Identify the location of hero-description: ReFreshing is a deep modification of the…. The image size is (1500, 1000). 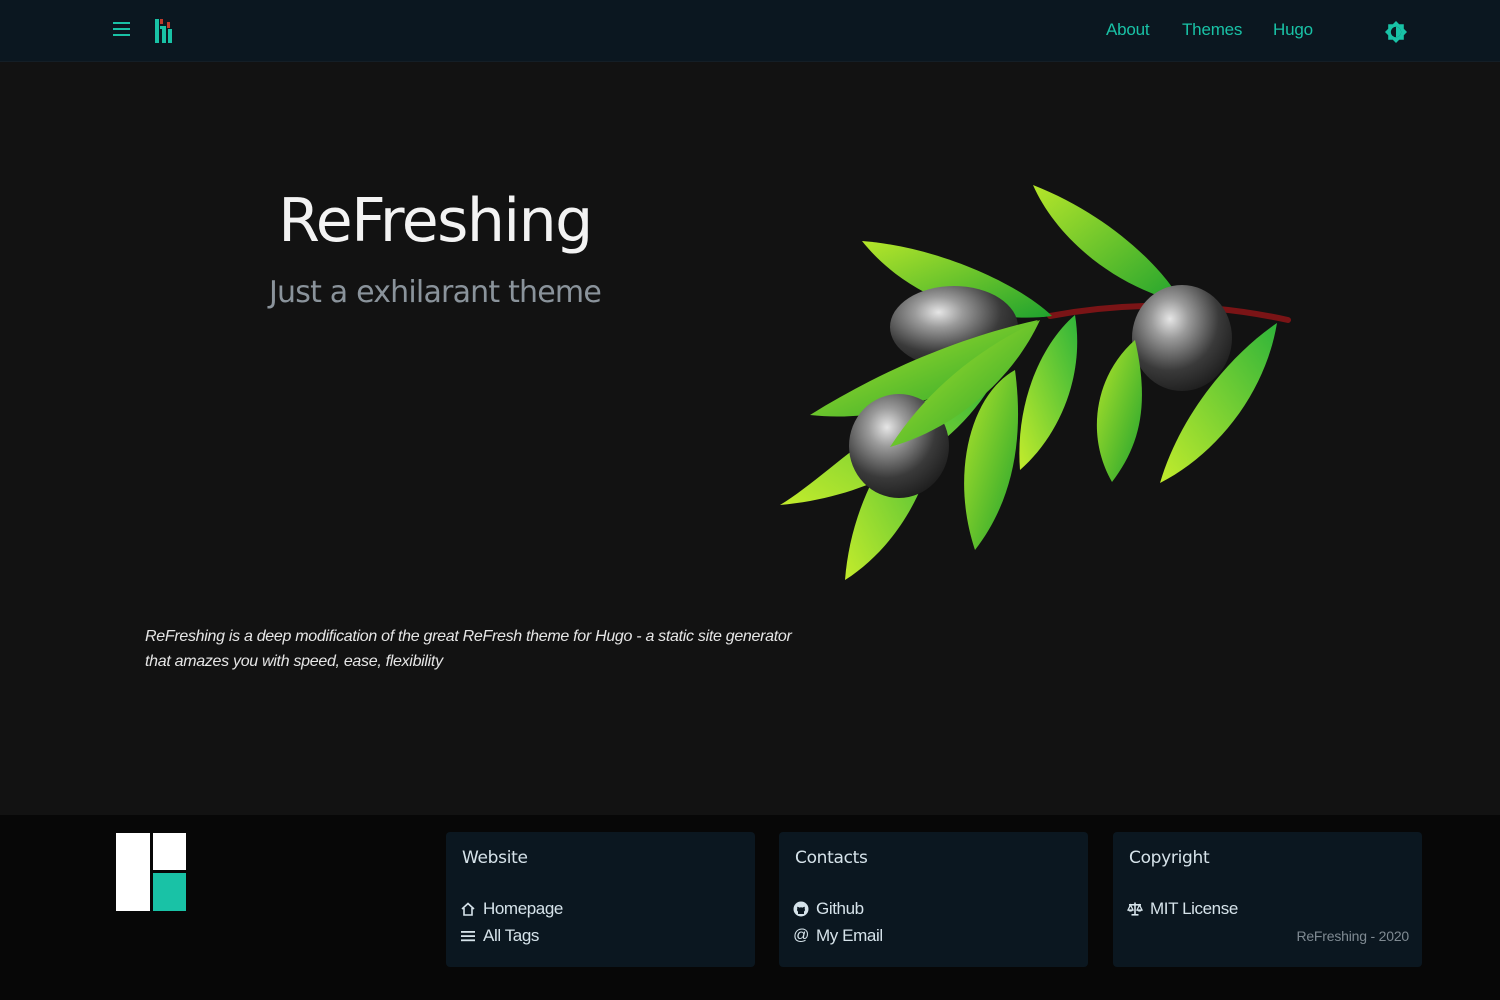
(505, 649).